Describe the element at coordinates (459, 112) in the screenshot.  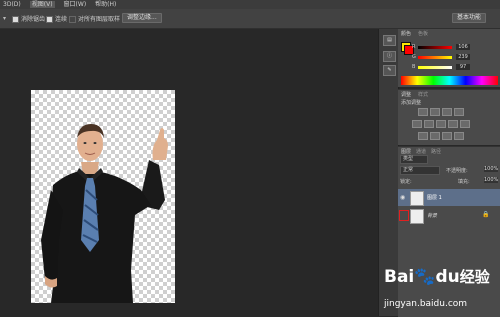
I see `exposure-icon` at that location.